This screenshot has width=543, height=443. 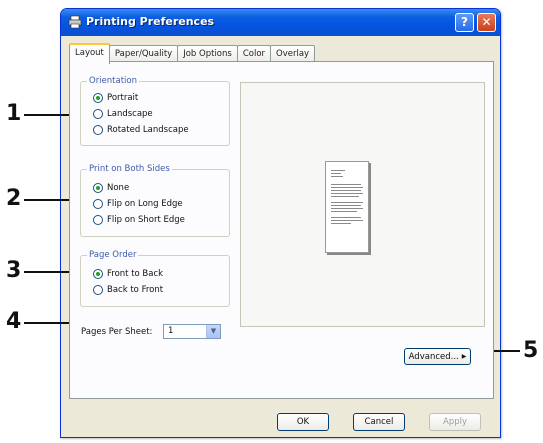 What do you see at coordinates (89, 53) in the screenshot?
I see `tab-layout: Layout` at bounding box center [89, 53].